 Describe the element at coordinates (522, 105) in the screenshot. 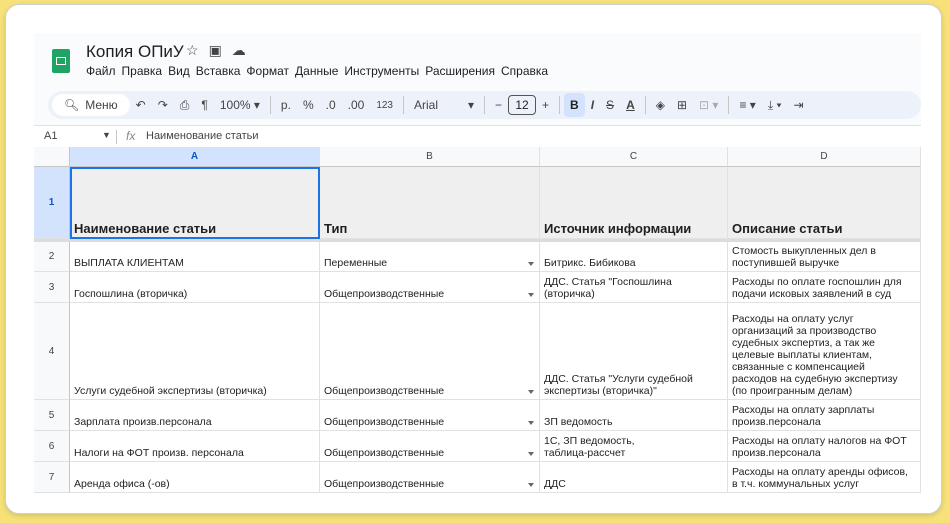

I see `font-size-input: 12` at that location.